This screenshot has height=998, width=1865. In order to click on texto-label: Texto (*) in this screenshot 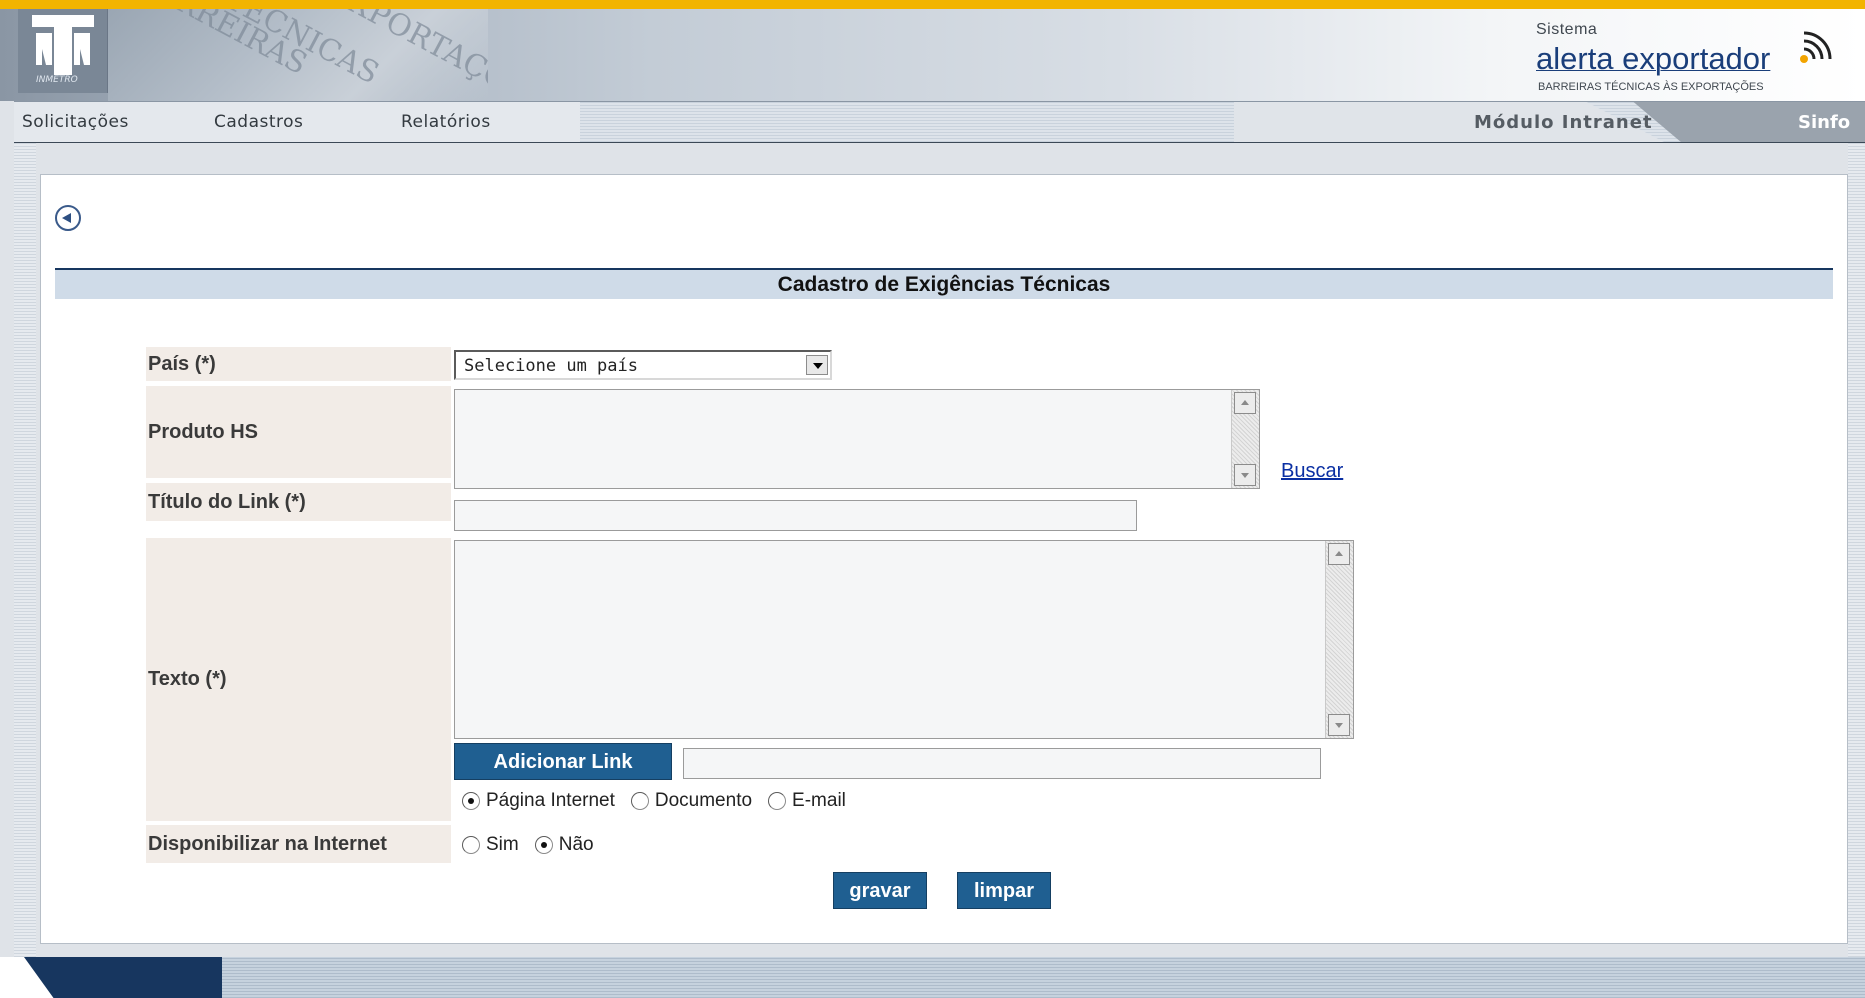, I will do `click(298, 679)`.